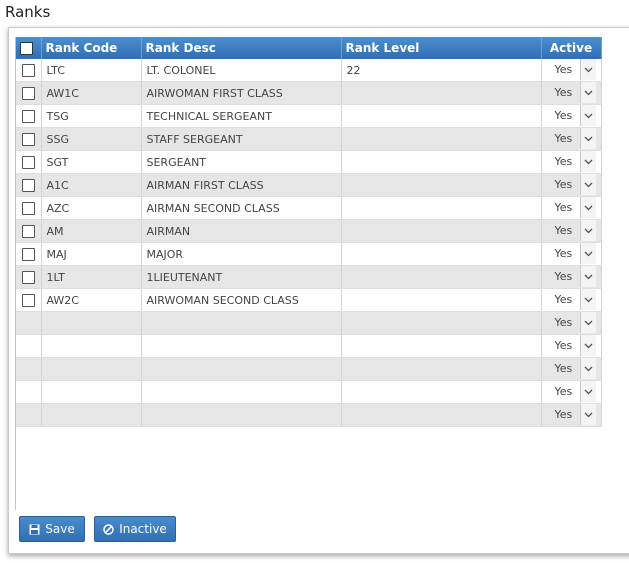 The image size is (629, 563). What do you see at coordinates (91, 162) in the screenshot?
I see `rank-code-cell: SGT` at bounding box center [91, 162].